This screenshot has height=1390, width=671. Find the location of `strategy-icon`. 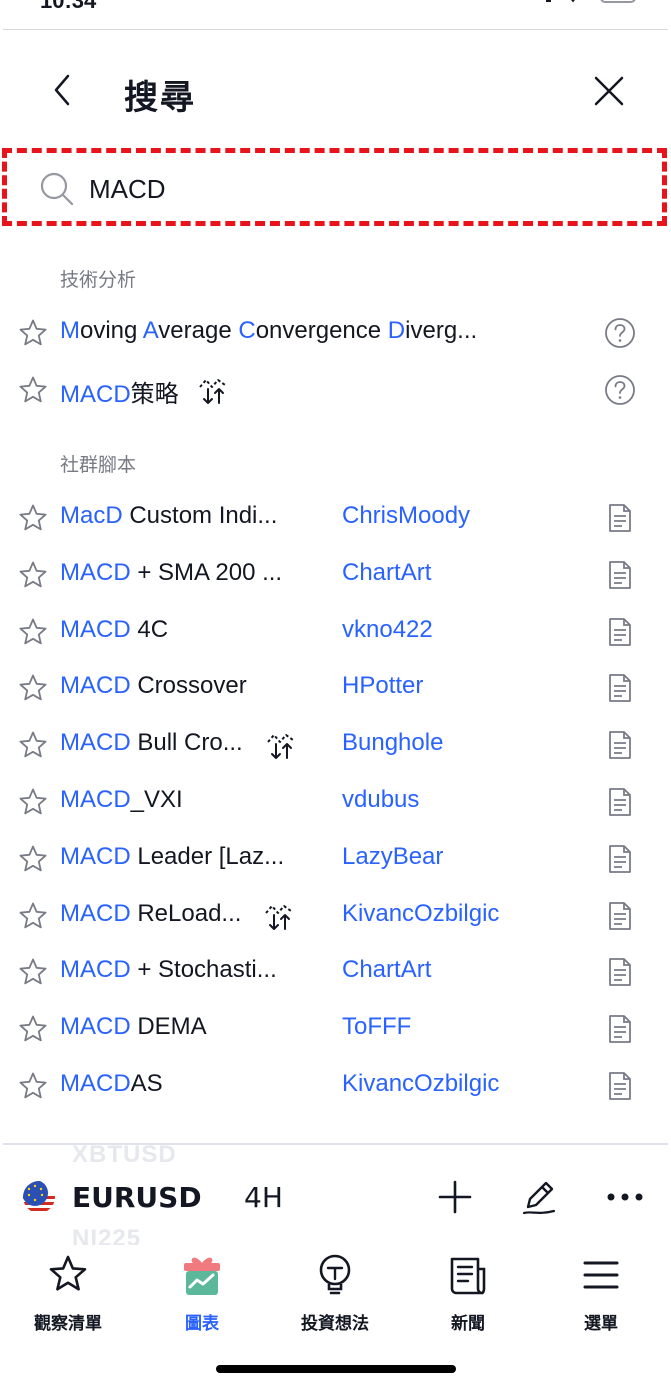

strategy-icon is located at coordinates (279, 917).